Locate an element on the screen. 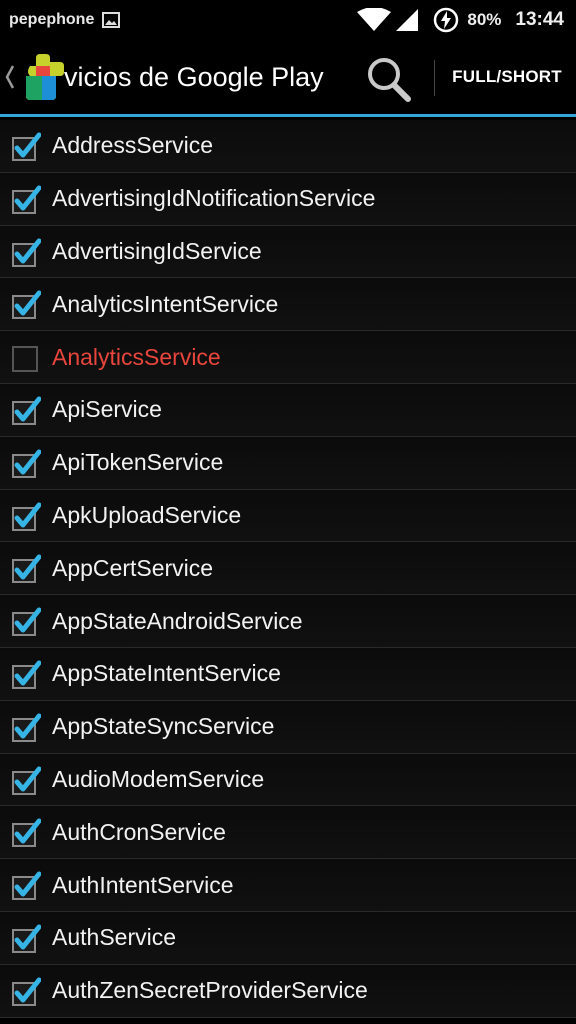  service-name: AnalyticsService is located at coordinates (136, 356).